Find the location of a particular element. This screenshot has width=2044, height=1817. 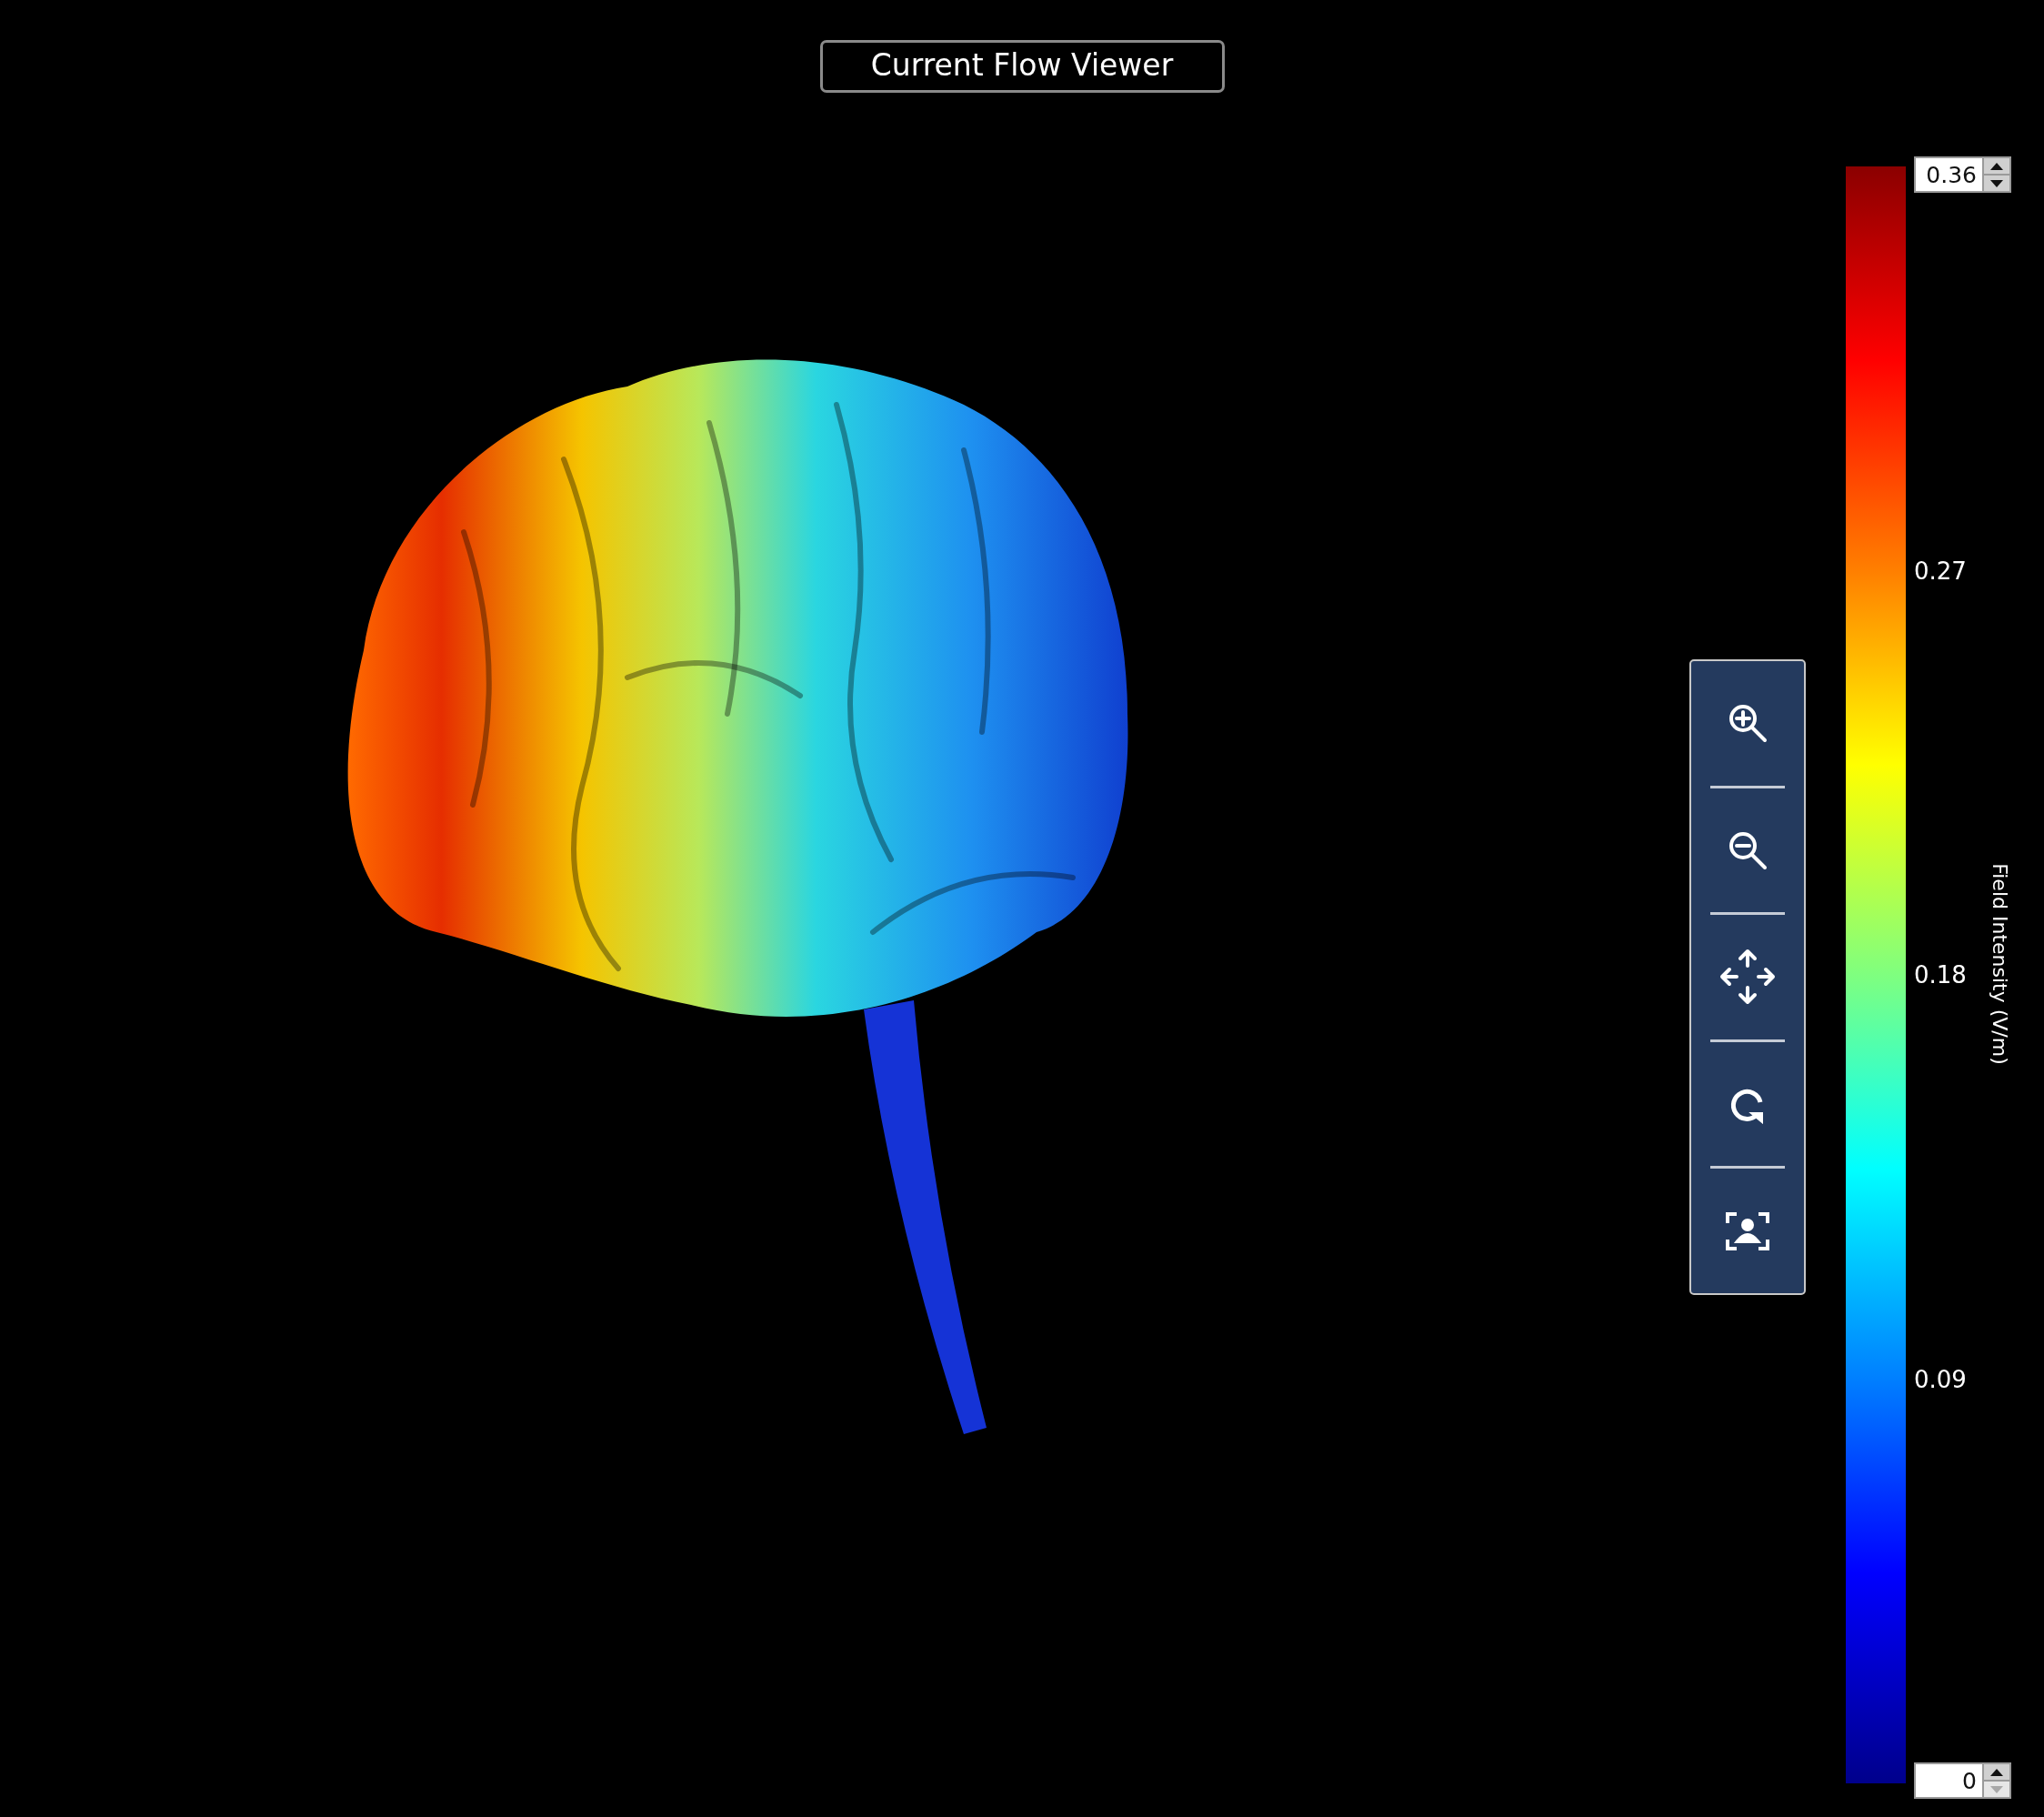

person-frame-icon is located at coordinates (1747, 1230).